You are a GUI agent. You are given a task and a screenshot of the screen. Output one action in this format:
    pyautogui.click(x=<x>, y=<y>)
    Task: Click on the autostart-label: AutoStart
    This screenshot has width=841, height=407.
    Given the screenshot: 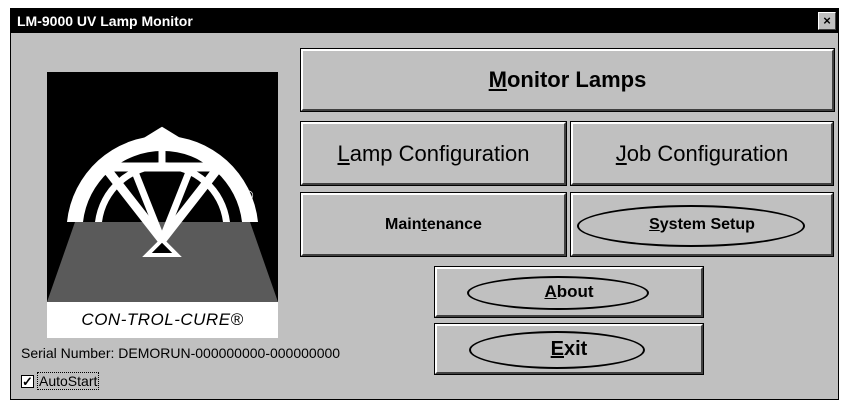 What is the action you would take?
    pyautogui.click(x=68, y=381)
    